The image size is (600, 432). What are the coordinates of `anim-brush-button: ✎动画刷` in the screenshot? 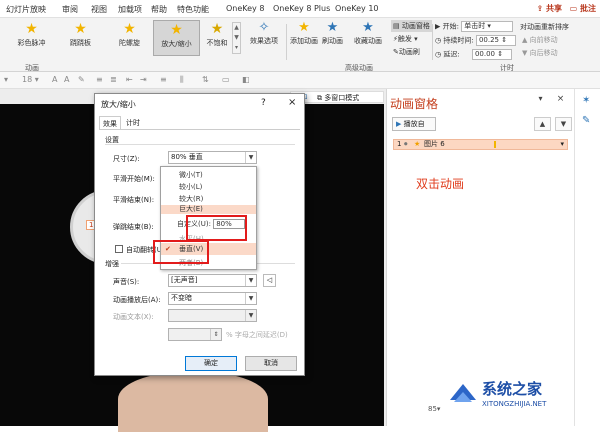 It's located at (406, 52).